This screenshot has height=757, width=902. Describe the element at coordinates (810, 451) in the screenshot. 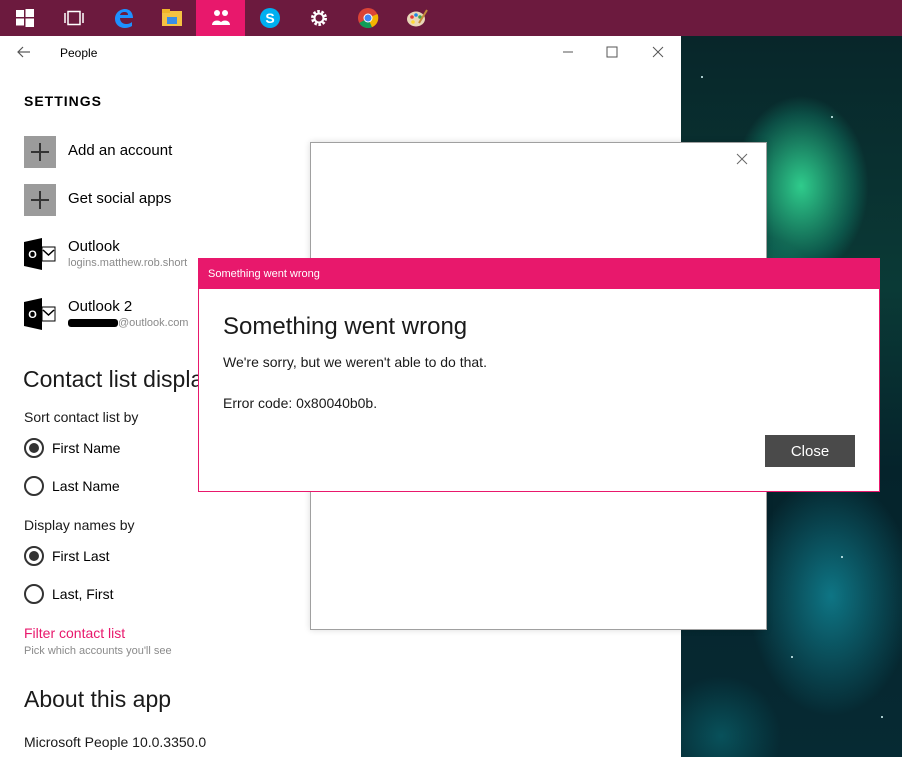

I see `close-button: Close` at that location.